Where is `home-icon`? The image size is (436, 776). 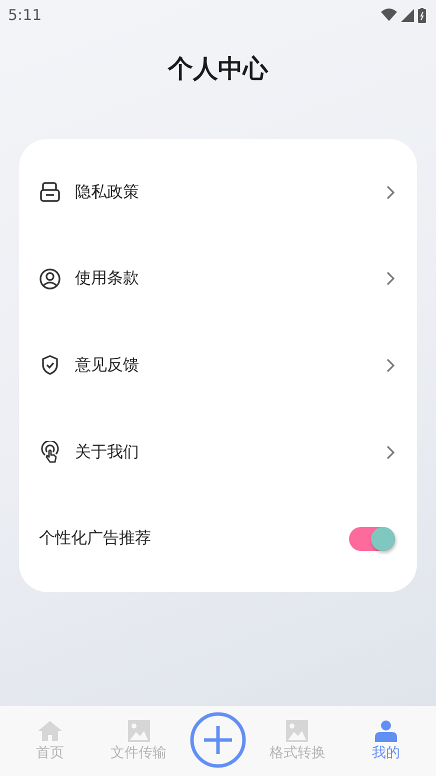 home-icon is located at coordinates (50, 731).